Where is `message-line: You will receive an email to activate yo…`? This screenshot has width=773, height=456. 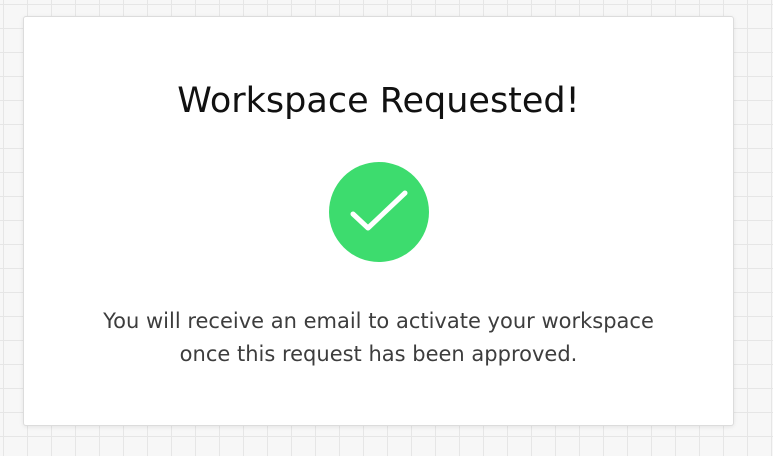
message-line: You will receive an email to activate yo… is located at coordinates (378, 321).